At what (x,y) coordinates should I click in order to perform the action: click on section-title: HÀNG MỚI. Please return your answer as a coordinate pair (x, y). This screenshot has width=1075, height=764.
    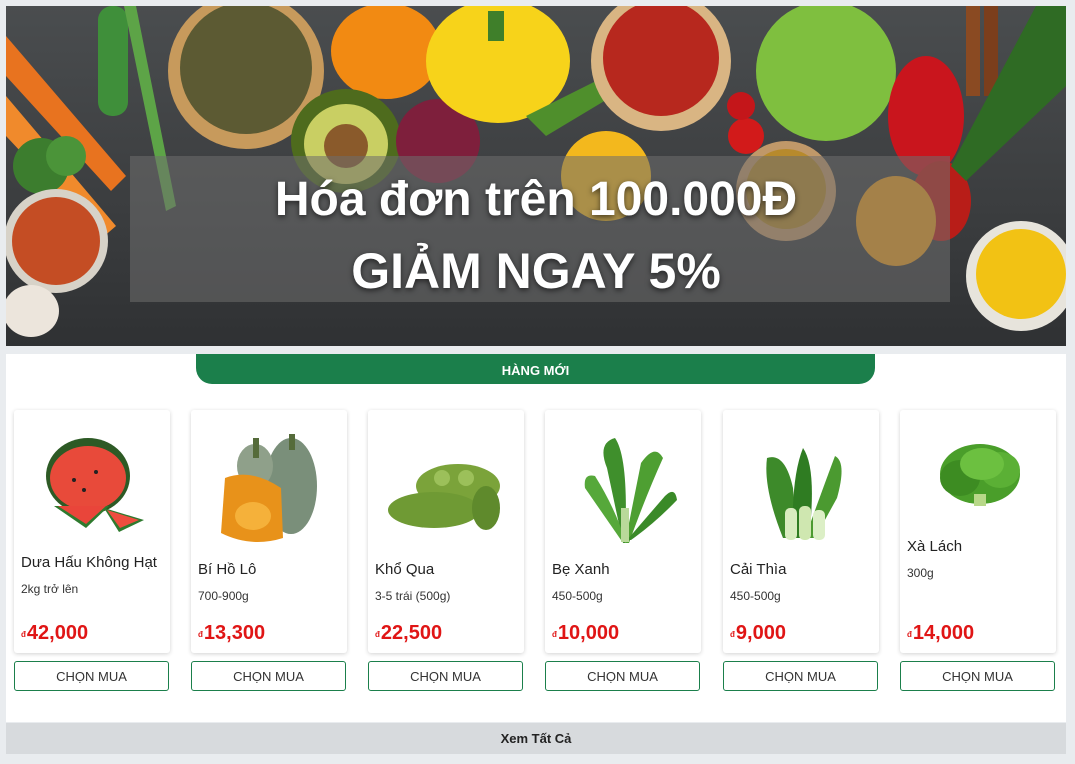
    Looking at the image, I should click on (535, 369).